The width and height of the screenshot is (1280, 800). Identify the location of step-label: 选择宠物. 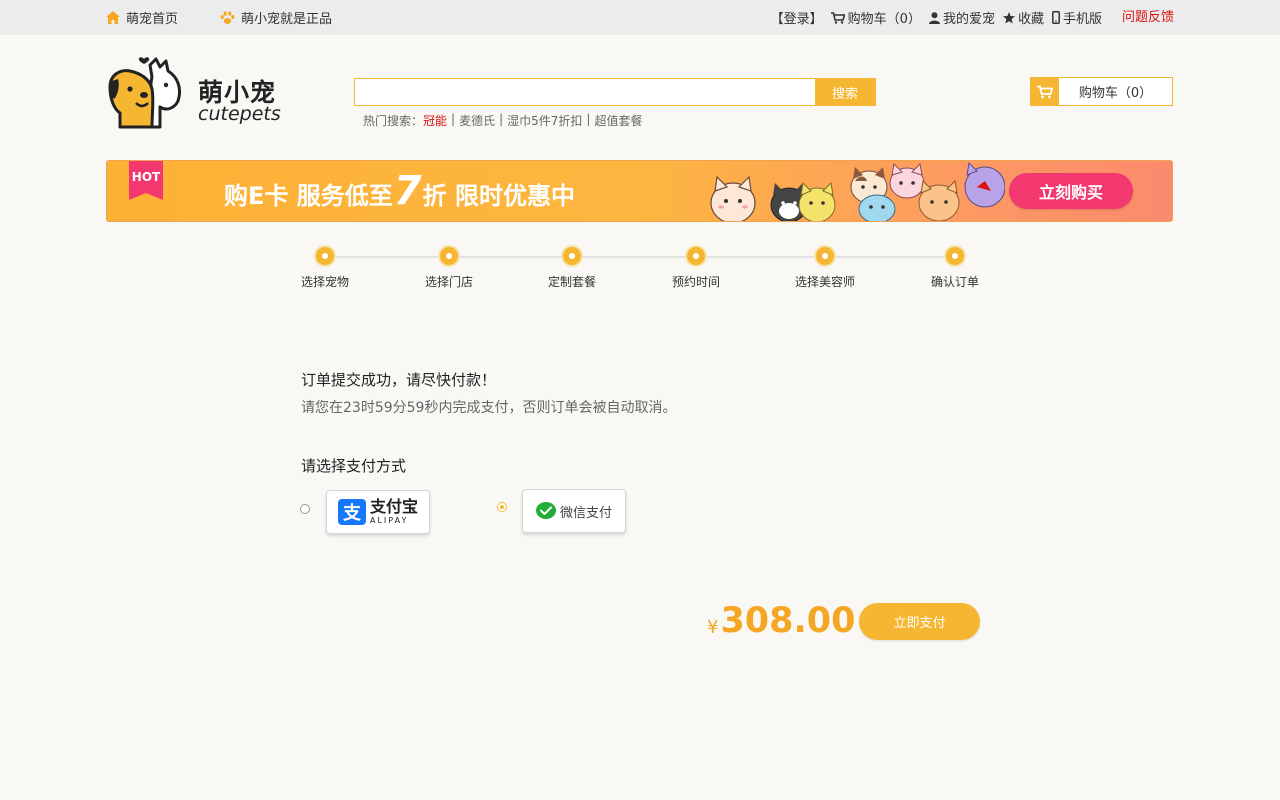
(324, 282).